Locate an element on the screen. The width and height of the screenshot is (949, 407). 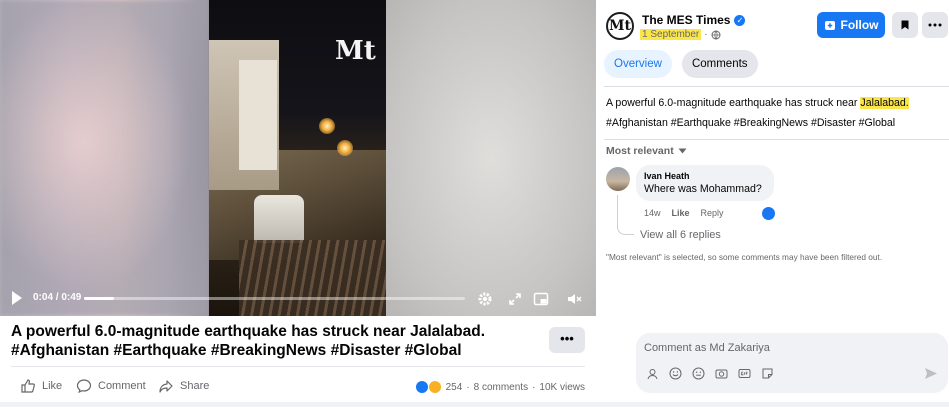
verified-badge-icon: ✓ is located at coordinates (740, 20).